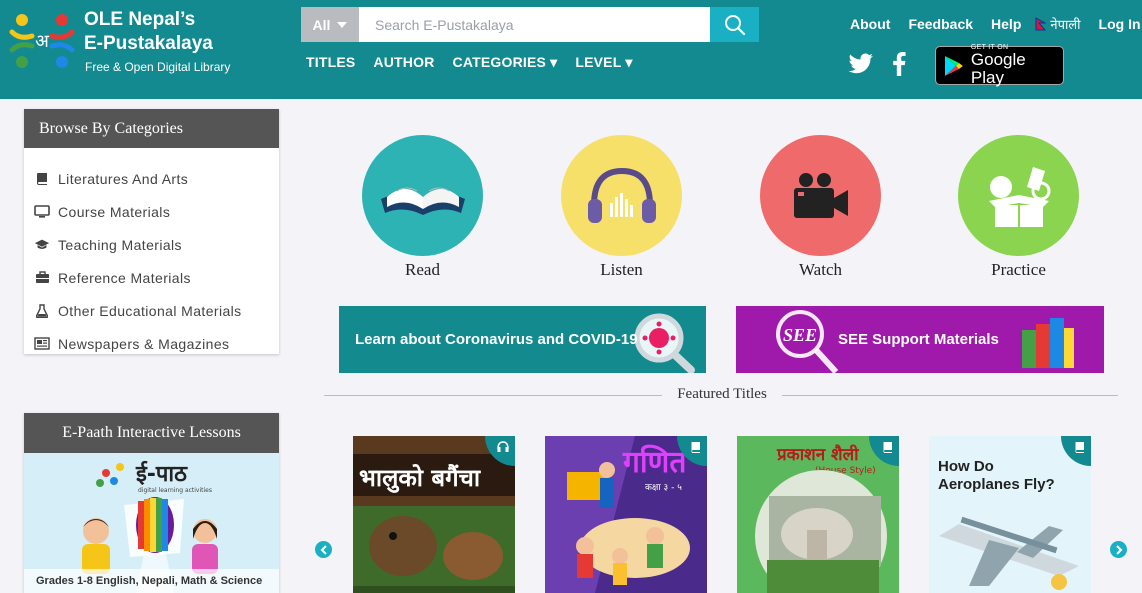 This screenshot has width=1142, height=593. I want to click on book-cover-4: How Do Aeroplanes Fly?, so click(1010, 514).